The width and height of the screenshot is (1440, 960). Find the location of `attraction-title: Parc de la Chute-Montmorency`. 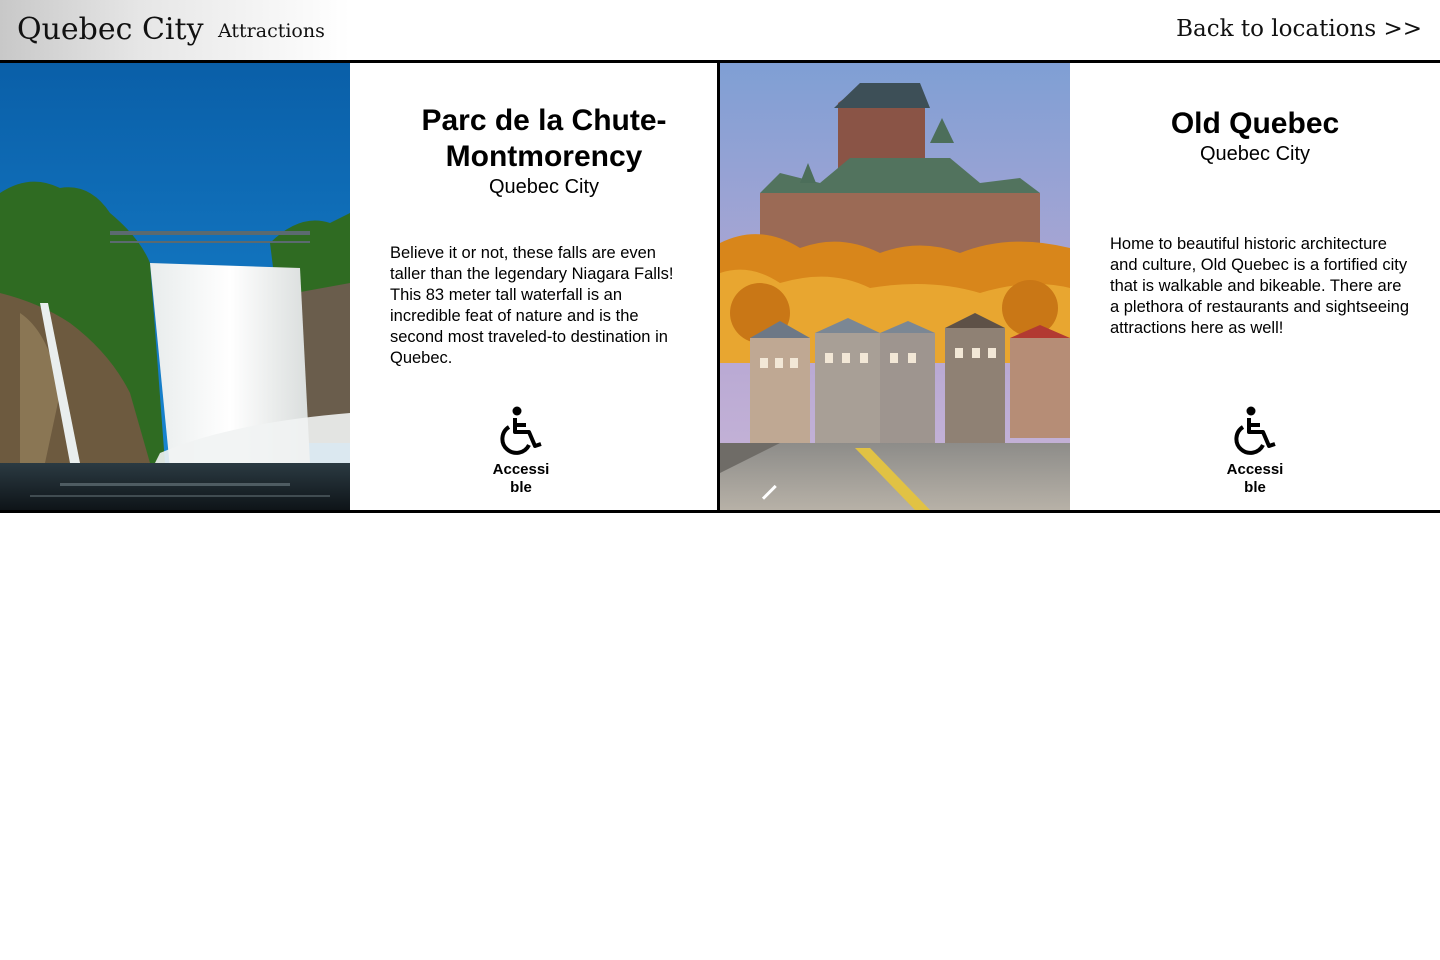

attraction-title: Parc de la Chute-Montmorency is located at coordinates (544, 138).